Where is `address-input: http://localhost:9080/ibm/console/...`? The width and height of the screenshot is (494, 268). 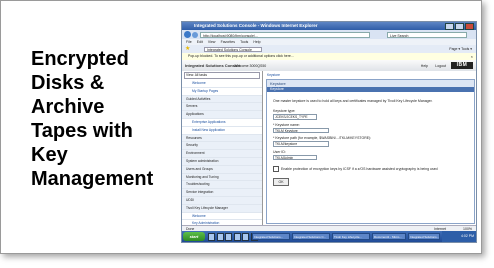
address-input: http://localhost:9080/ibm/console/... is located at coordinates (285, 34).